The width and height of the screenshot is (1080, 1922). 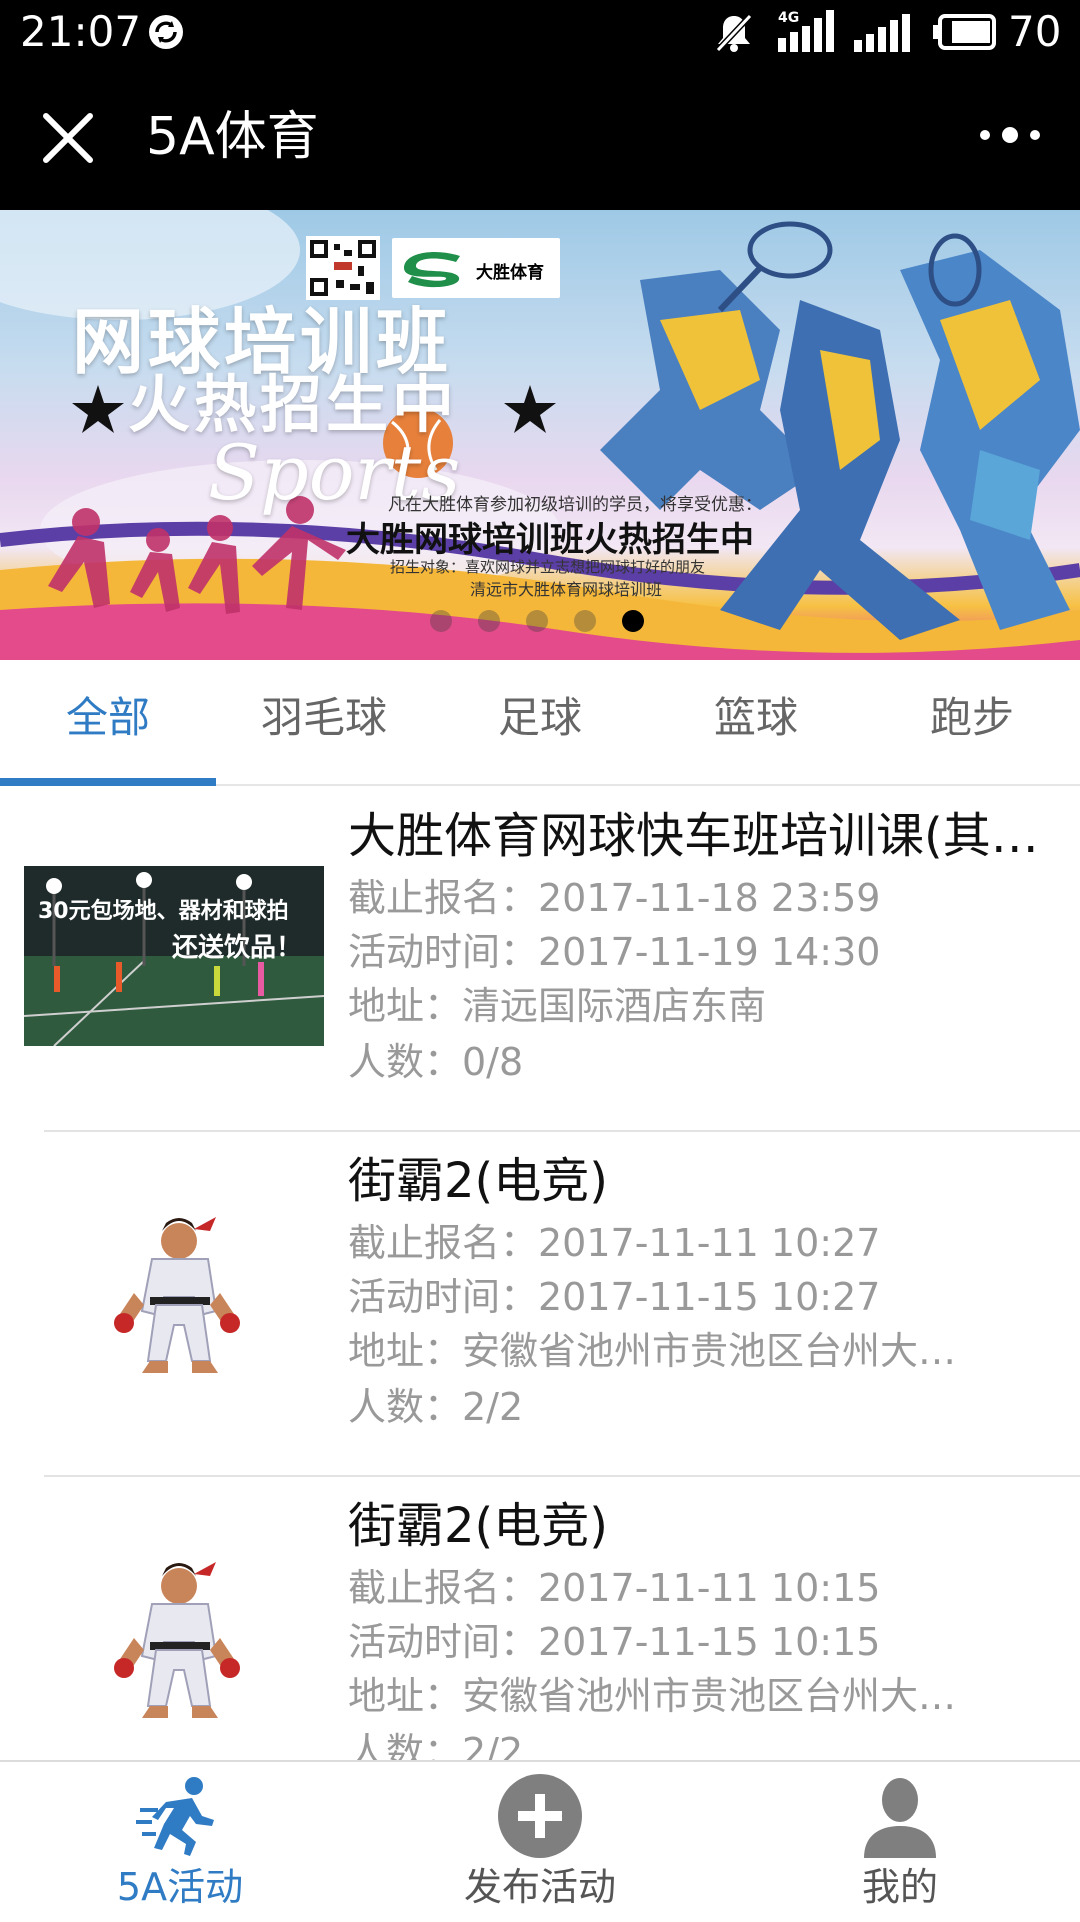 I want to click on qr-code-icon, so click(x=343, y=268).